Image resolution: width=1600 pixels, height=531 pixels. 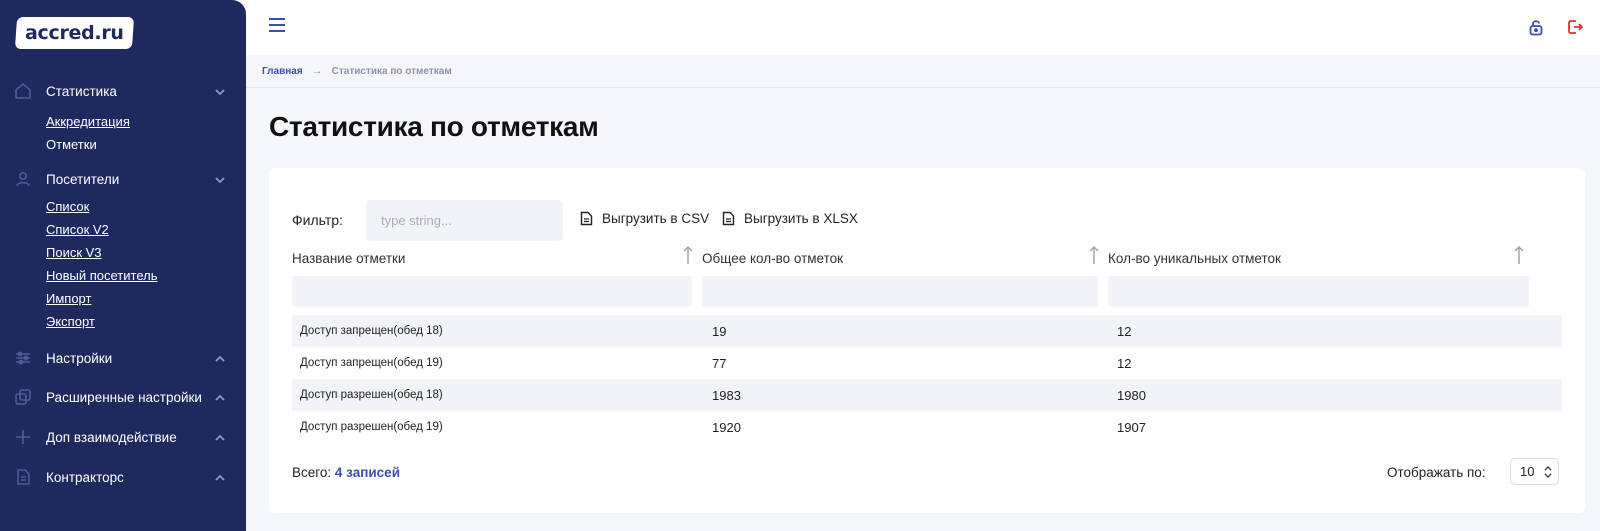 I want to click on export-csv-button: Выгрузить в CSV, so click(x=644, y=218).